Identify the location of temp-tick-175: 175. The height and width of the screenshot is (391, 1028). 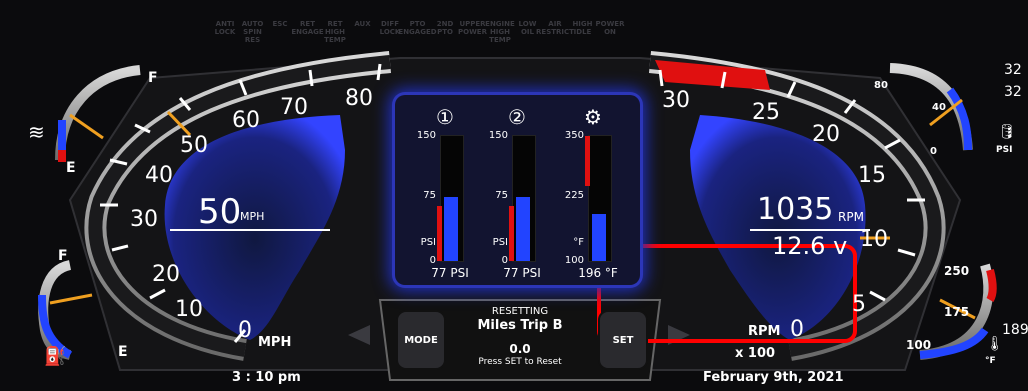
(957, 312).